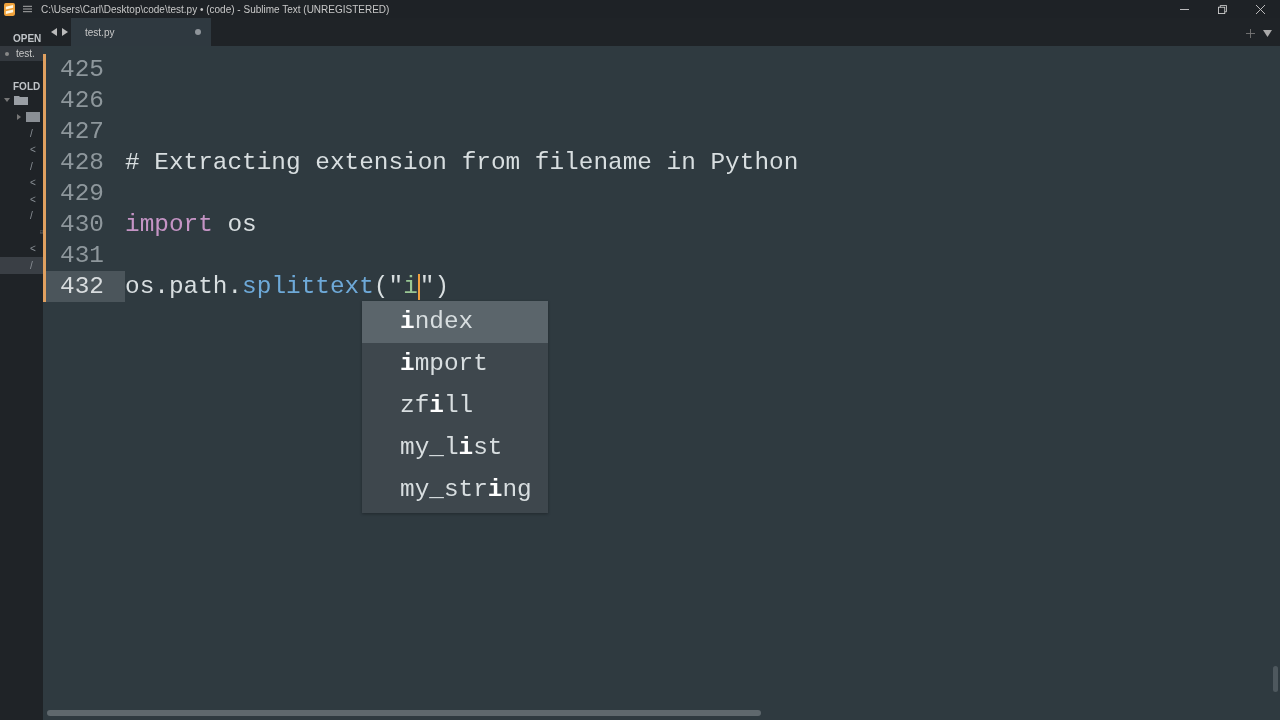 The height and width of the screenshot is (720, 1280). What do you see at coordinates (455, 322) in the screenshot?
I see `completion-item: index` at bounding box center [455, 322].